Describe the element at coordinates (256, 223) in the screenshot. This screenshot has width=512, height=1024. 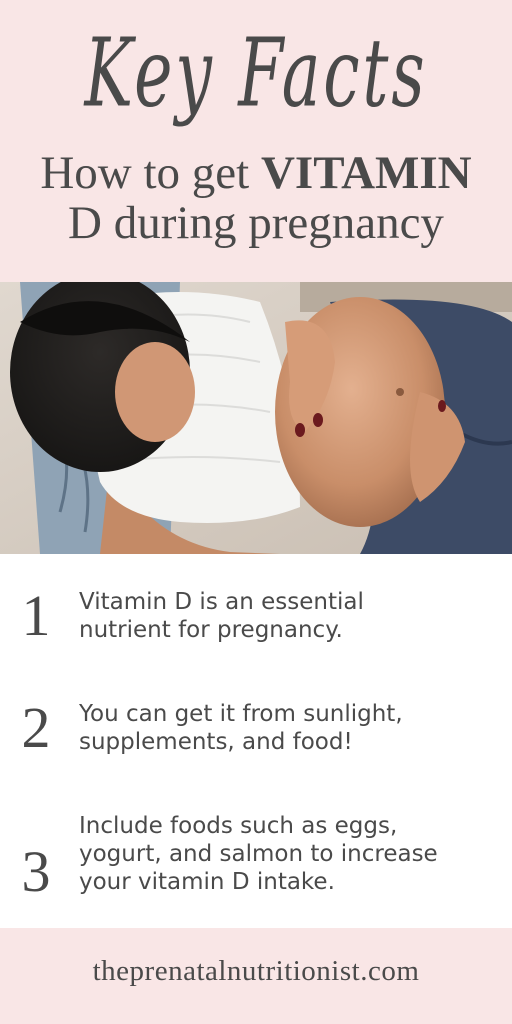
I see `subtitle-line2: D during pregnancy` at that location.